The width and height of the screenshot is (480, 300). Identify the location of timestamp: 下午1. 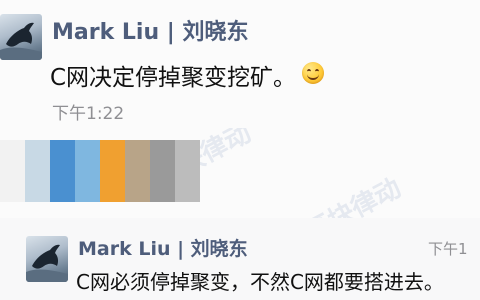
(448, 249).